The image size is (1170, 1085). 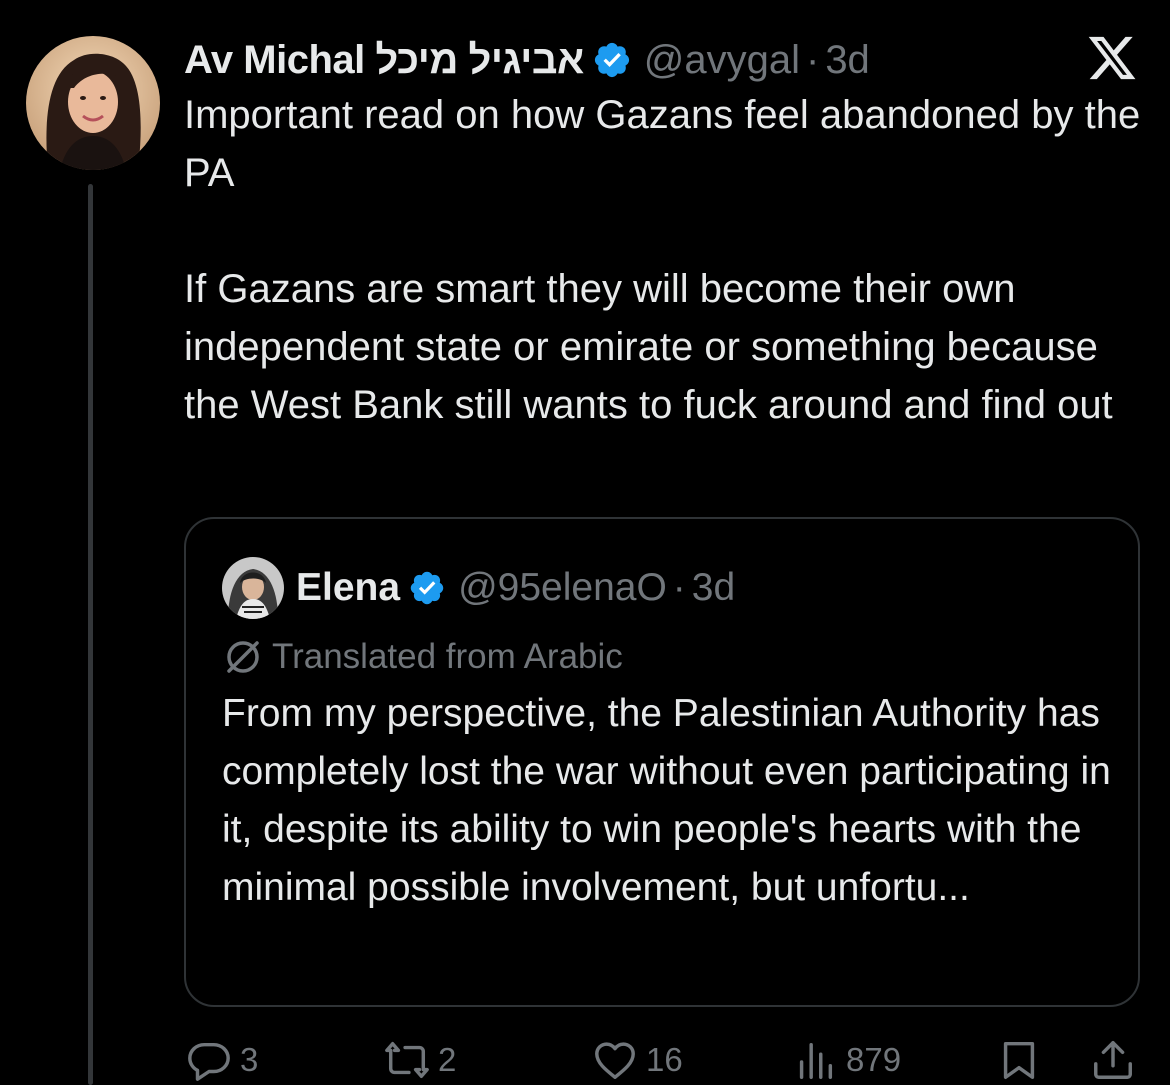 What do you see at coordinates (722, 60) in the screenshot?
I see `author-handle: @avygal` at bounding box center [722, 60].